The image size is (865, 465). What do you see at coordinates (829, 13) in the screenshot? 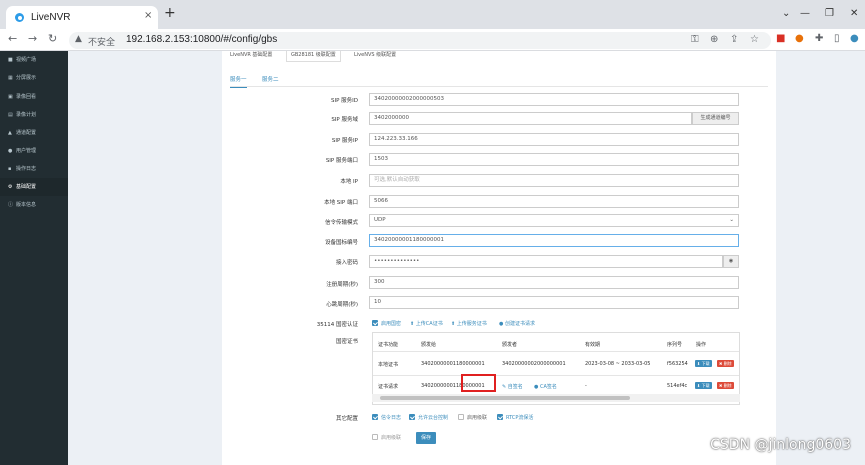
I see `maximize-icon: ❐` at bounding box center [829, 13].